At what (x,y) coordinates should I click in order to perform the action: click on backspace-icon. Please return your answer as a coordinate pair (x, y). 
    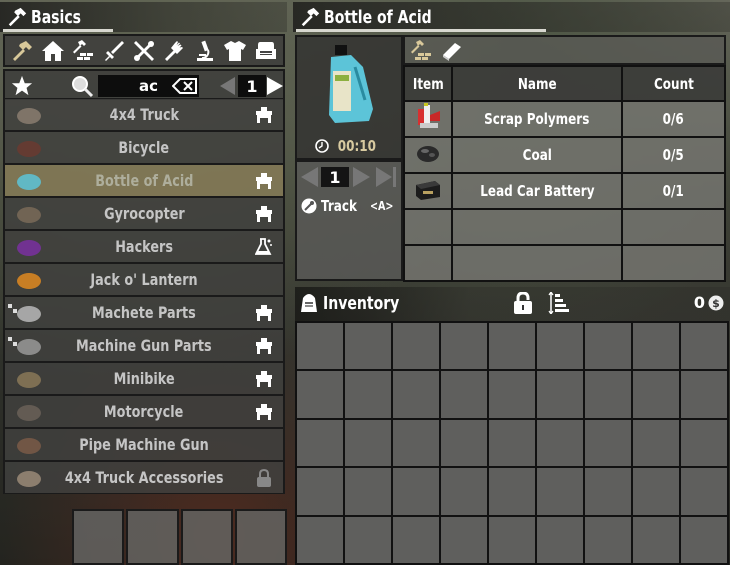
    Looking at the image, I should click on (185, 86).